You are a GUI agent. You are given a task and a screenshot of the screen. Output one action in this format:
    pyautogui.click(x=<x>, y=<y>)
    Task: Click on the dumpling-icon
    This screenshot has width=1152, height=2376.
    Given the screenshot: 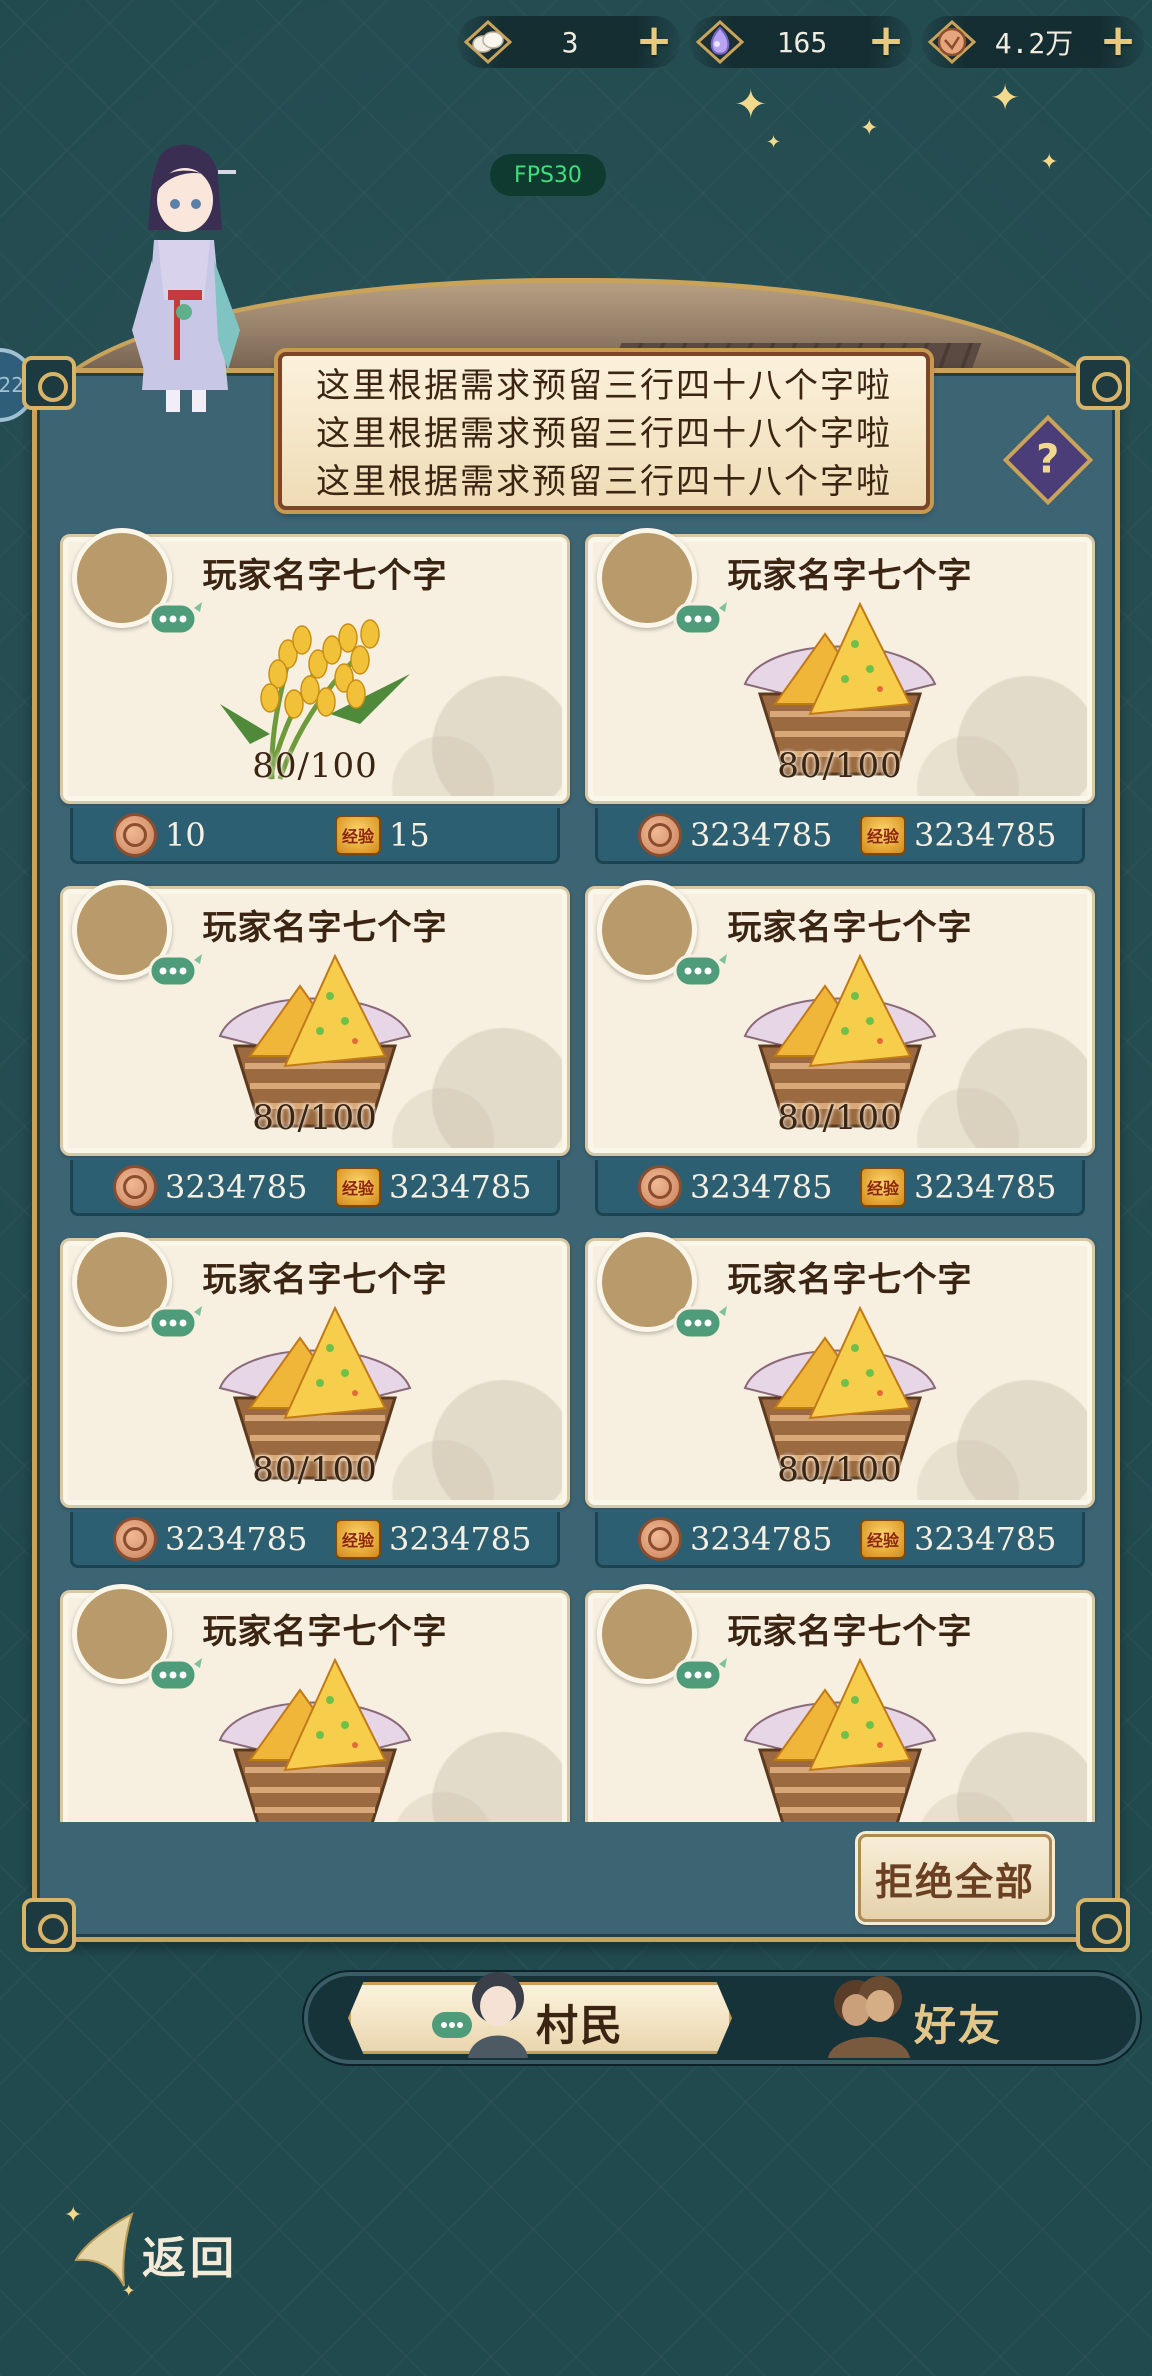 What is the action you would take?
    pyautogui.click(x=488, y=42)
    